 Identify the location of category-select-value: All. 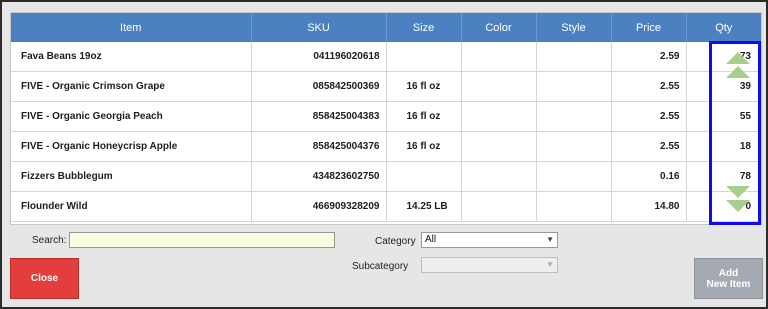
(431, 239).